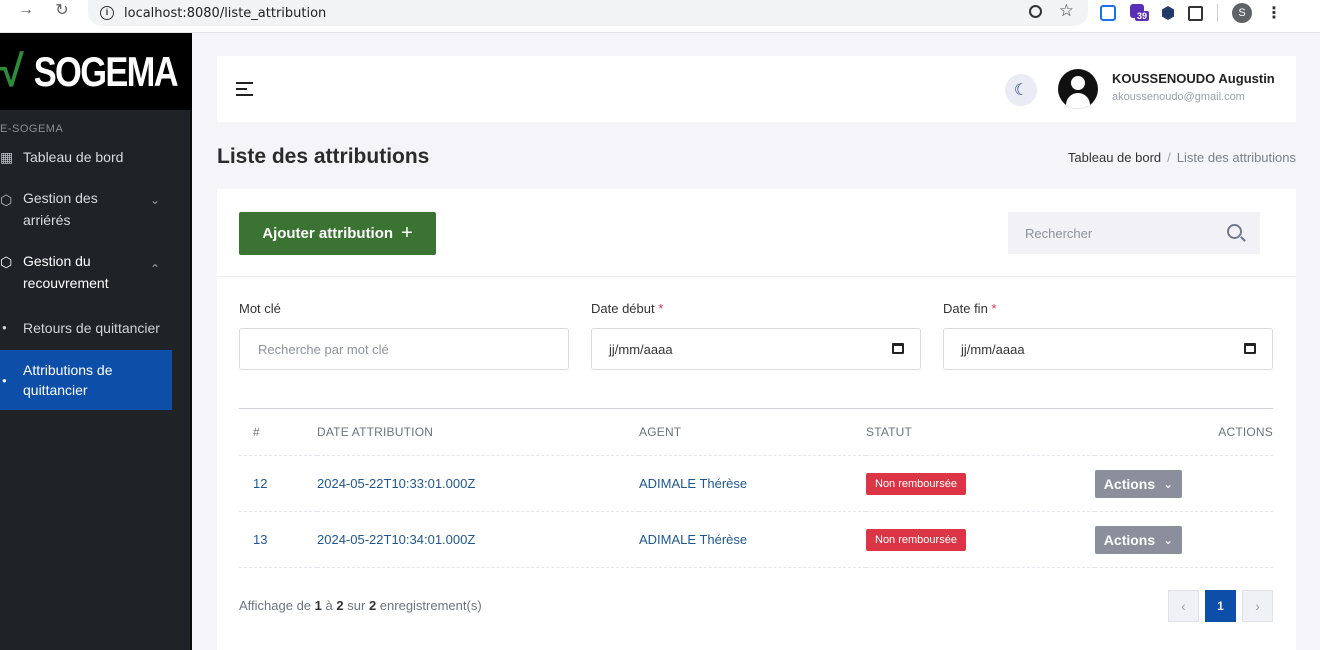 This screenshot has width=1320, height=650. What do you see at coordinates (260, 308) in the screenshot?
I see `keyword-label: Mot clé` at bounding box center [260, 308].